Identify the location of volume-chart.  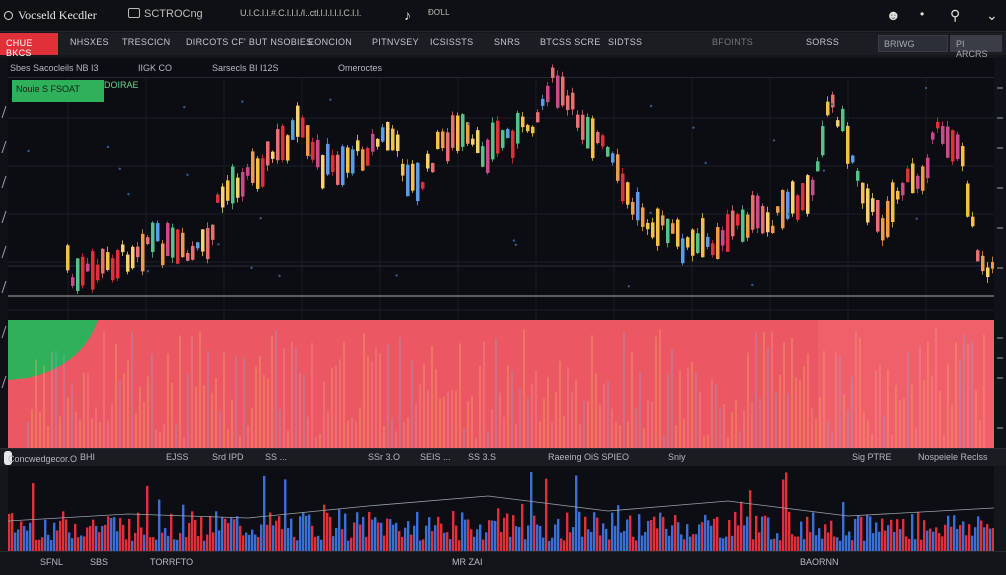
(501, 508).